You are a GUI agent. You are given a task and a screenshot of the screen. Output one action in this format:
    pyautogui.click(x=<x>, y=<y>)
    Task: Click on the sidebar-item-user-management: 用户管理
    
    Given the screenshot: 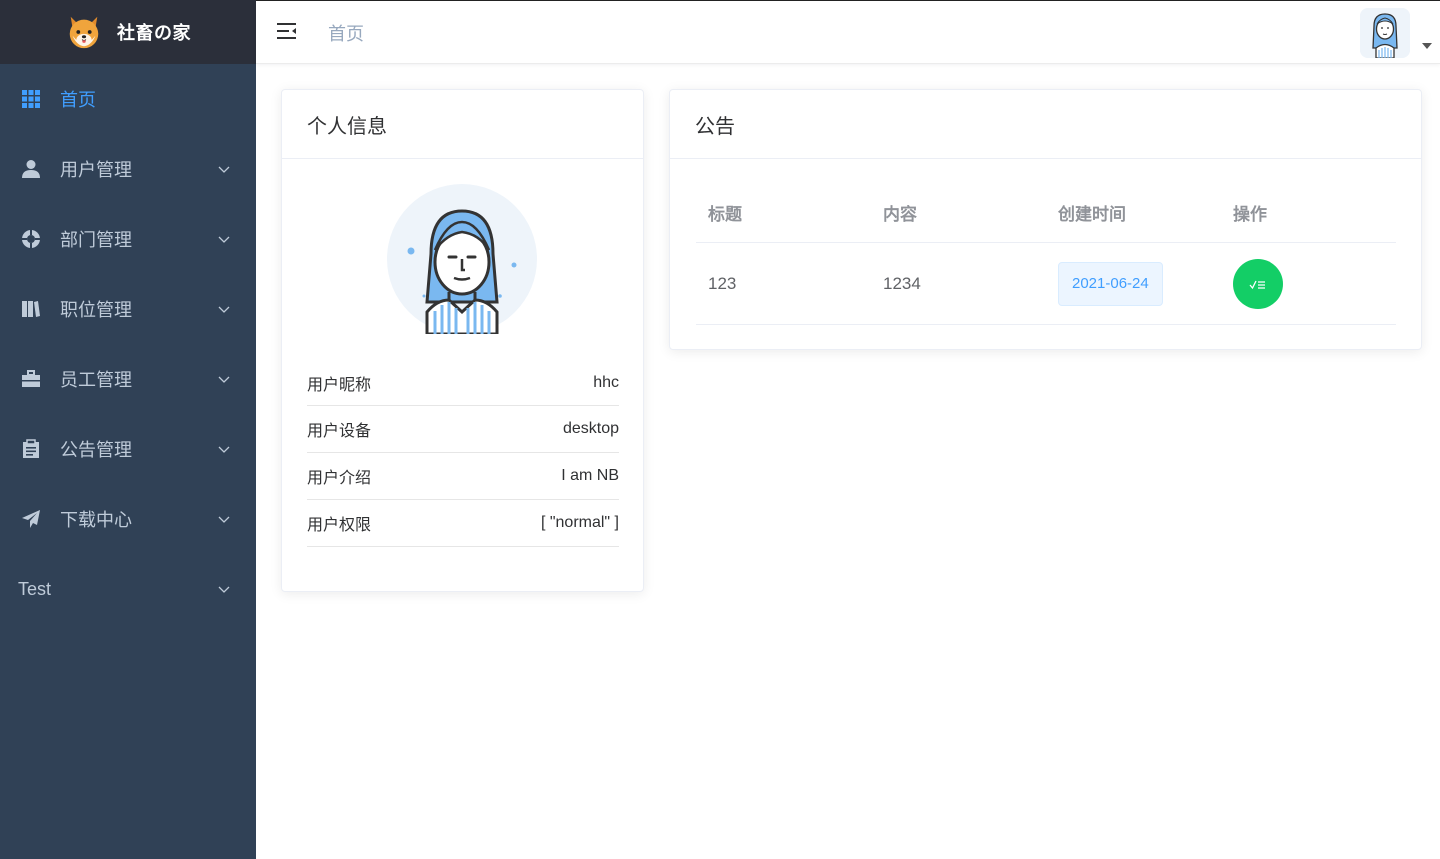 What is the action you would take?
    pyautogui.click(x=128, y=169)
    